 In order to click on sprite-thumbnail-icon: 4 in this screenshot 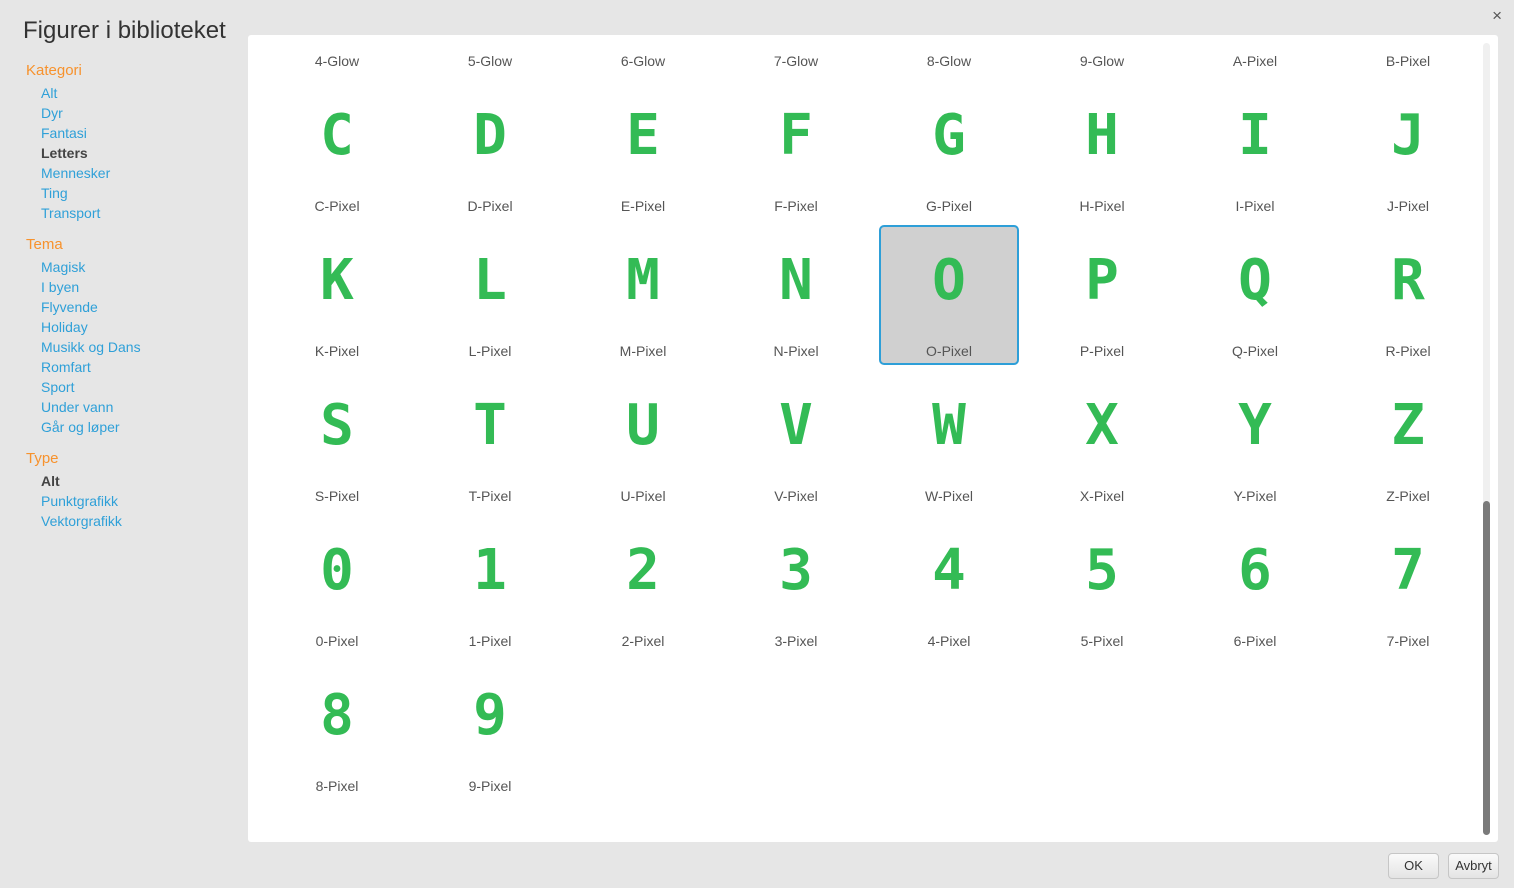, I will do `click(949, 570)`.